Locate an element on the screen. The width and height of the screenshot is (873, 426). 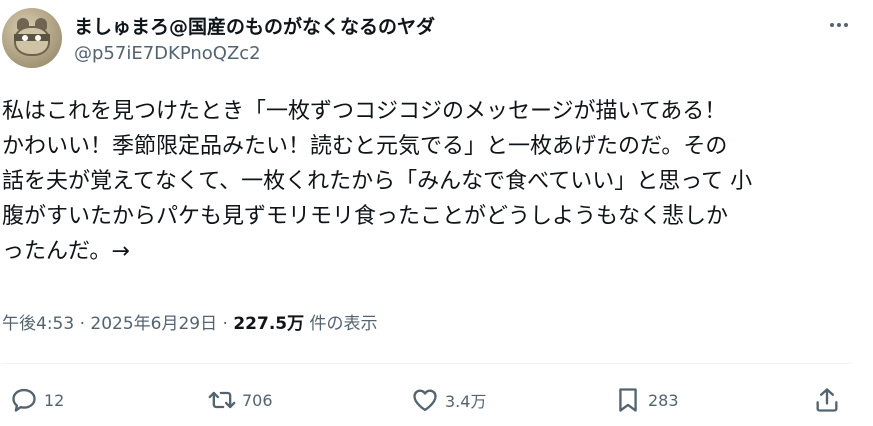
bookmark-icon is located at coordinates (628, 400).